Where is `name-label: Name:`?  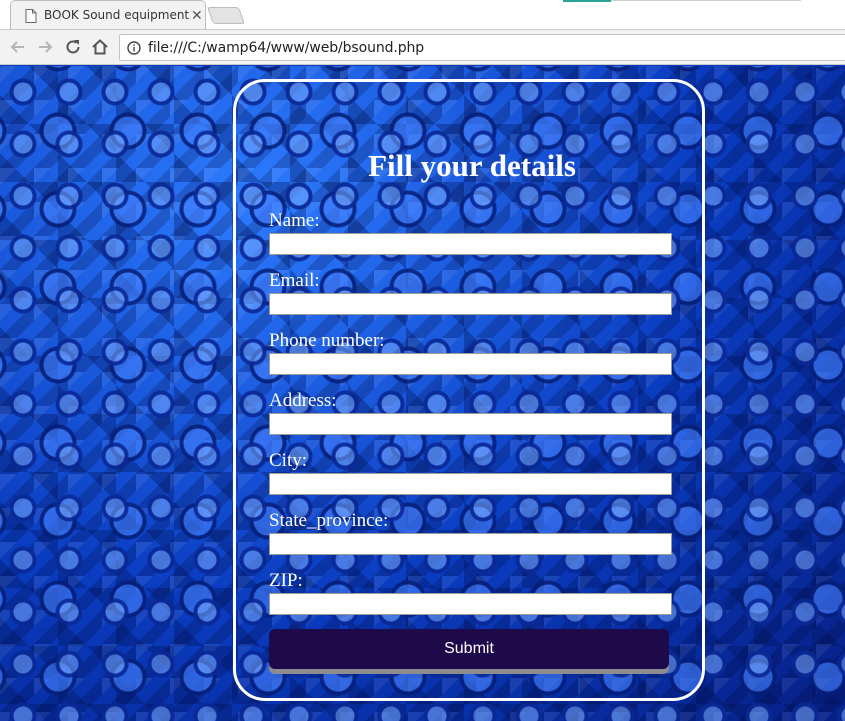
name-label: Name: is located at coordinates (294, 220).